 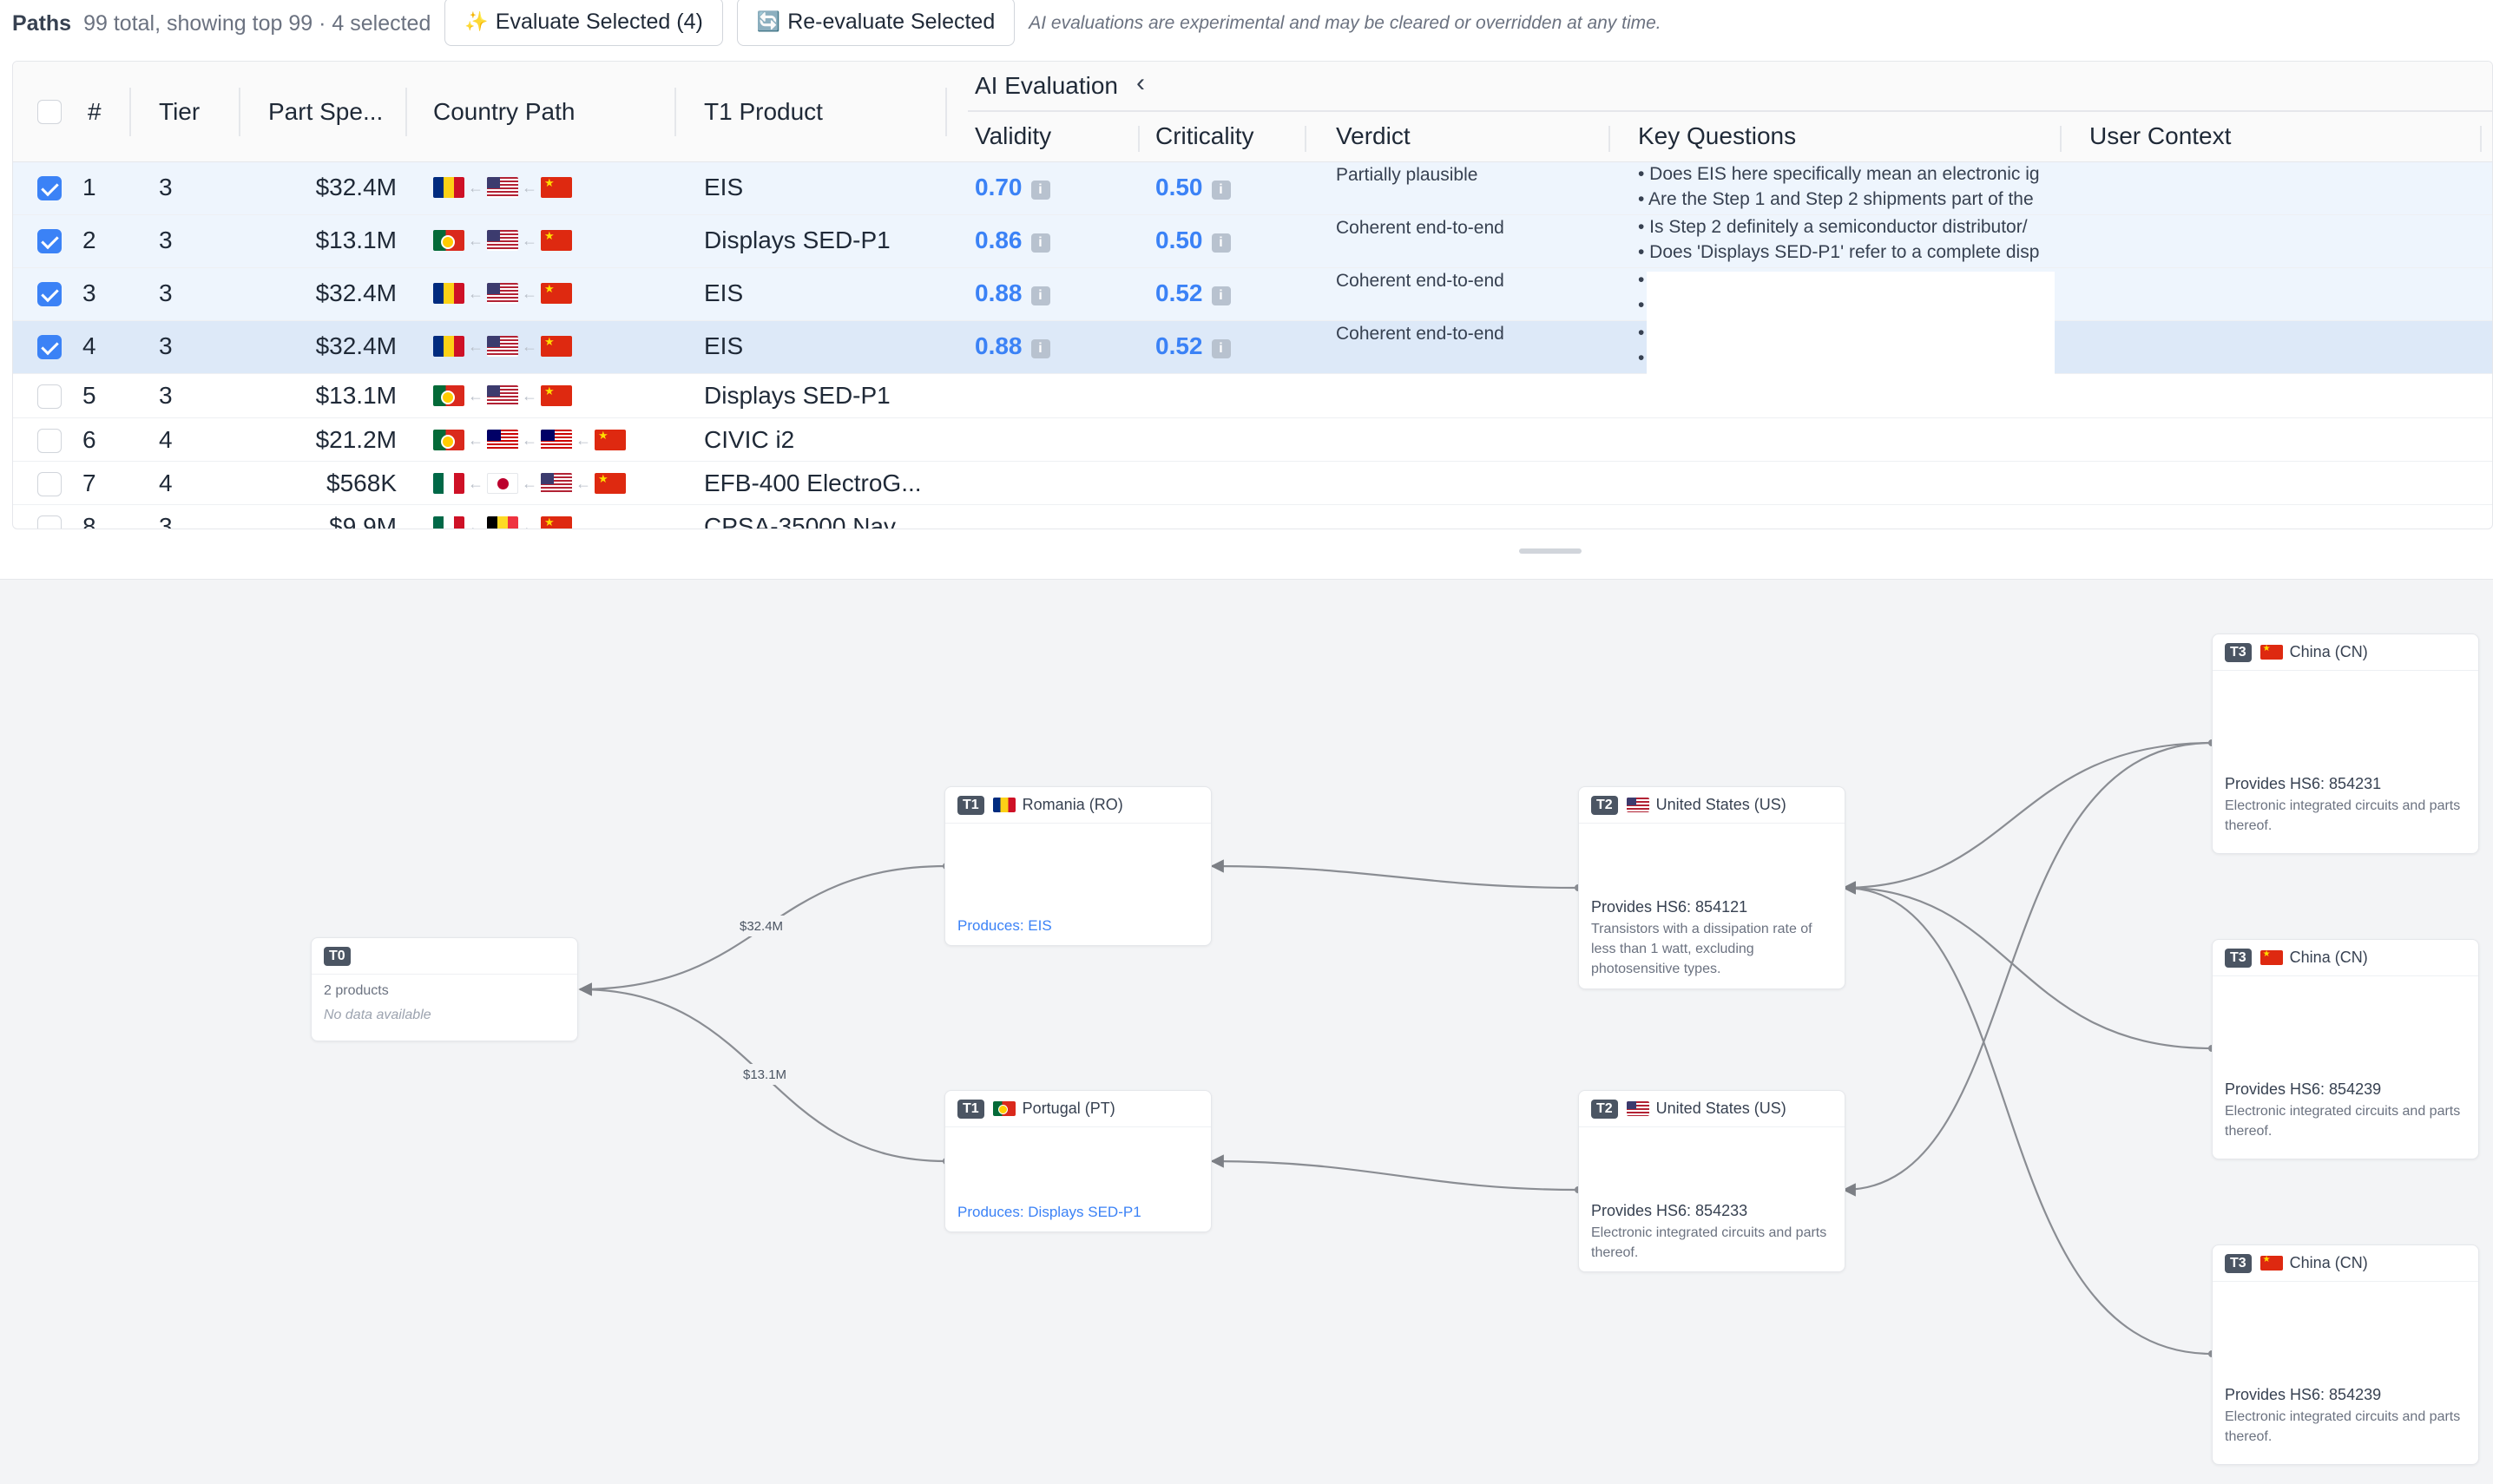 I want to click on row-num: 7, so click(x=89, y=482).